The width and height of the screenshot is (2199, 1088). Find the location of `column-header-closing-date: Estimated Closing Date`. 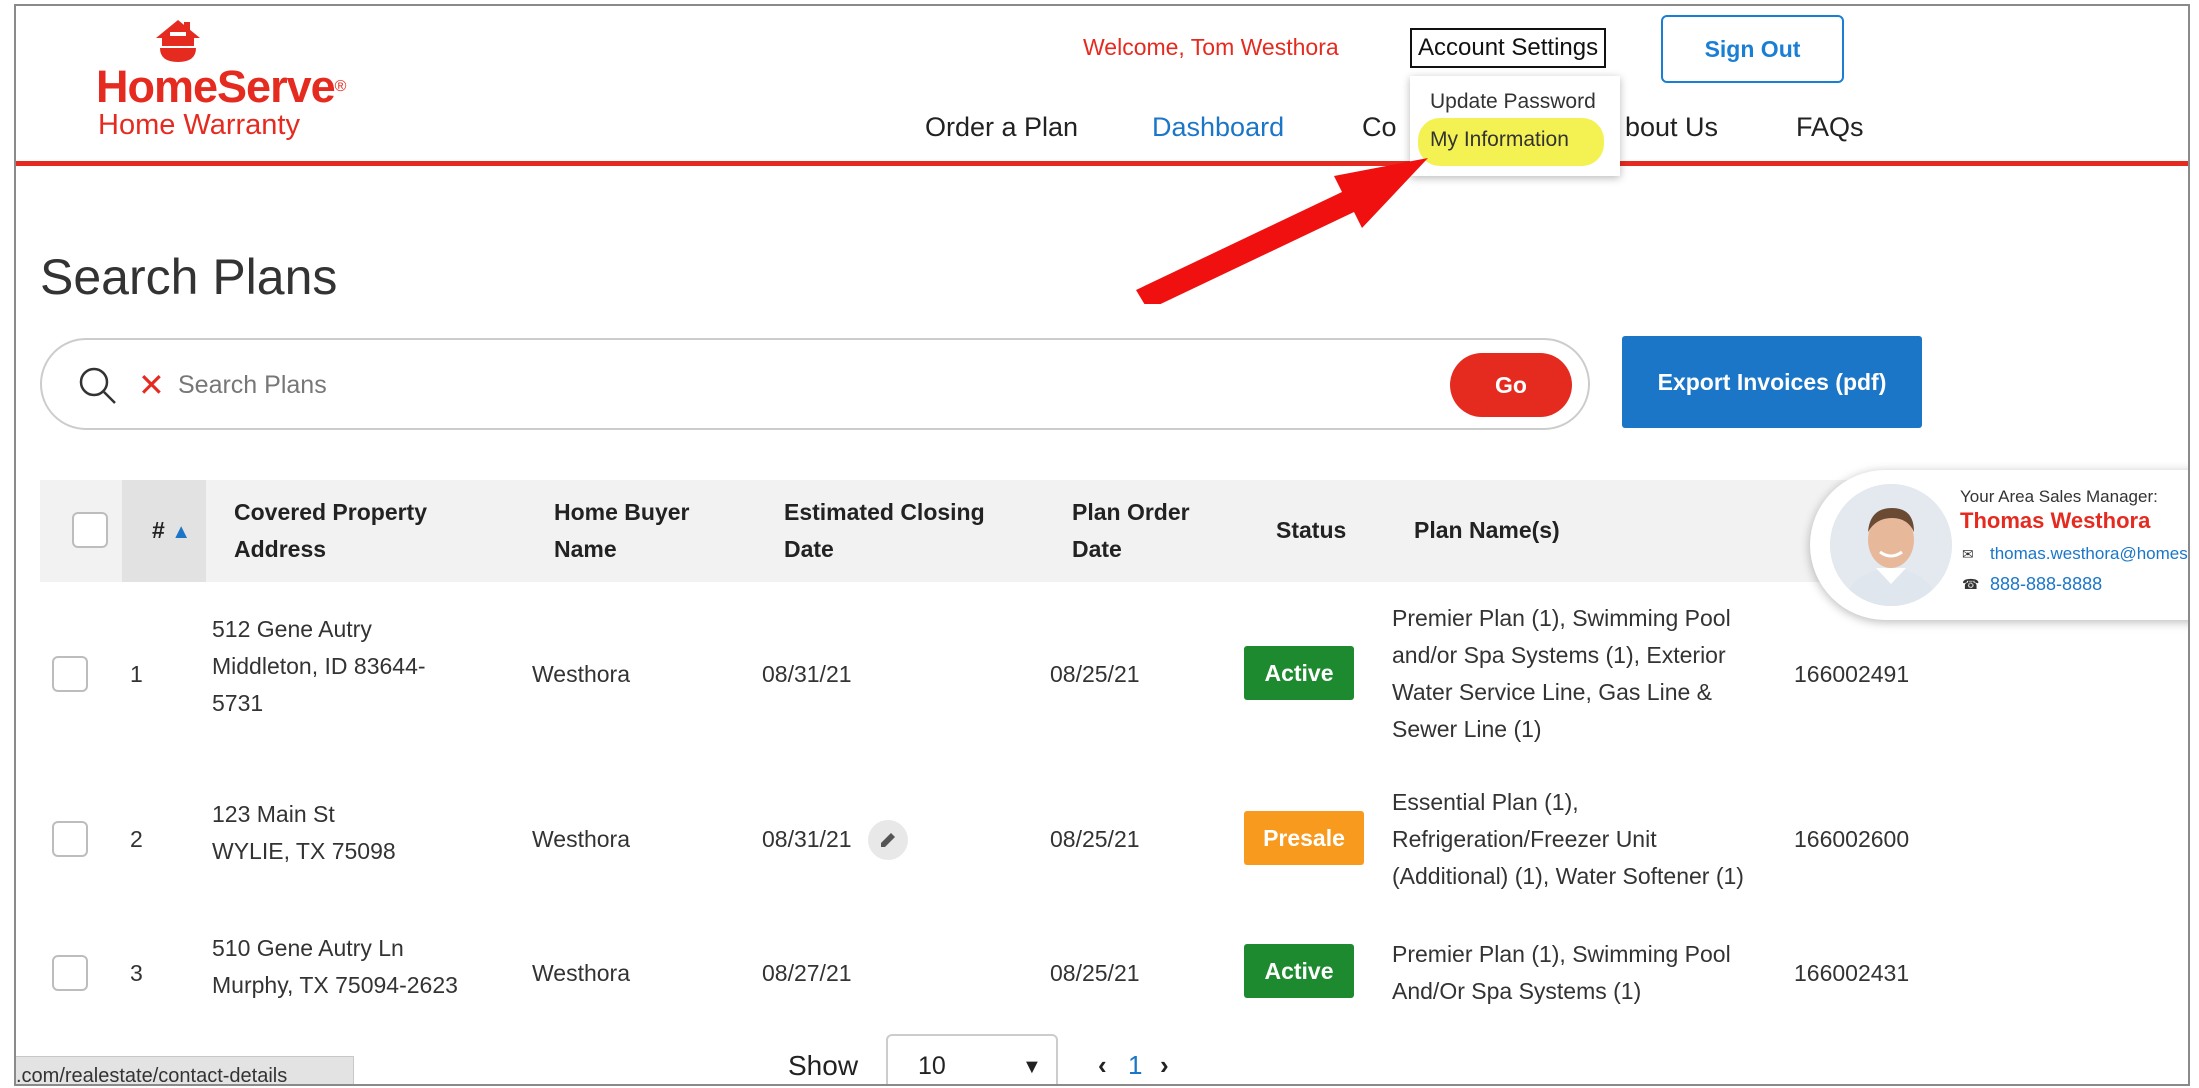

column-header-closing-date: Estimated Closing Date is located at coordinates (884, 531).